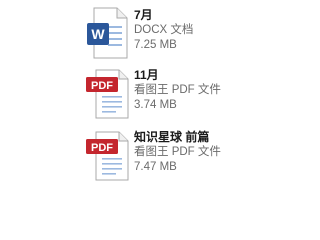  Describe the element at coordinates (164, 30) in the screenshot. I see `file-type: DOCX 文档` at that location.